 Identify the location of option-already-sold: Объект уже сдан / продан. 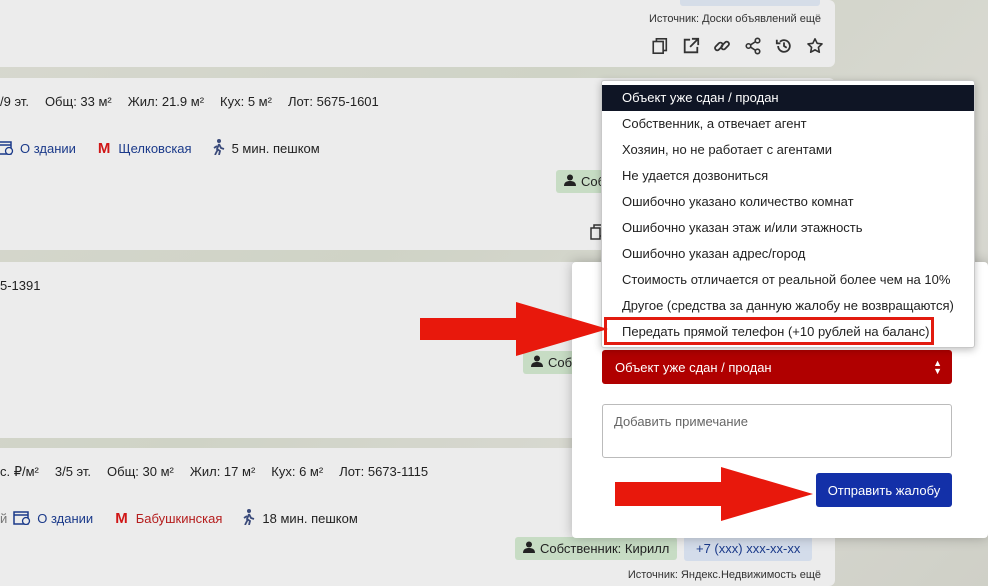
(788, 98).